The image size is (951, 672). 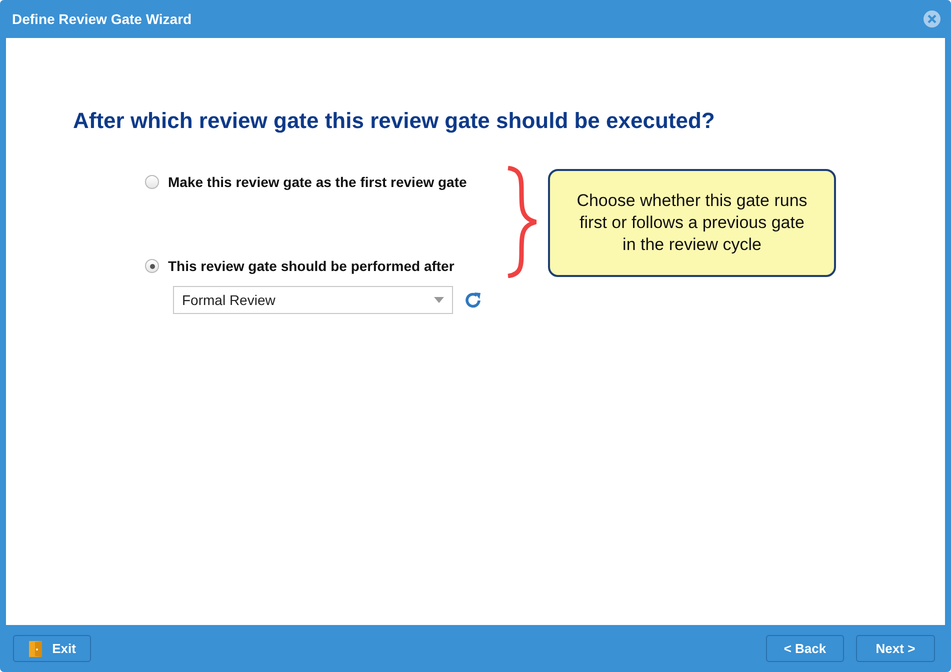 I want to click on callout-note: Choose whether this gate runs first or follows a previous gate in the review cycle, so click(x=692, y=223).